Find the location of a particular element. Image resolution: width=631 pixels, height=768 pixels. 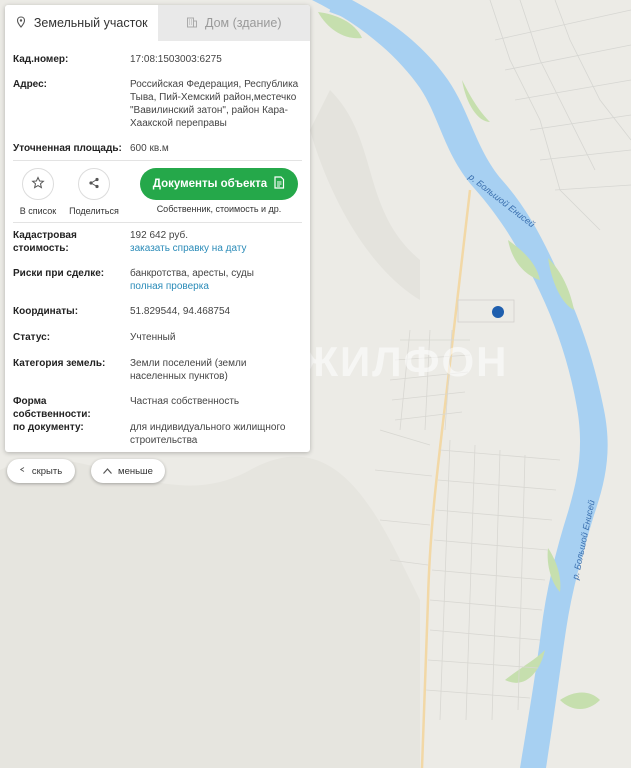

status-label: Статус: is located at coordinates (32, 337).